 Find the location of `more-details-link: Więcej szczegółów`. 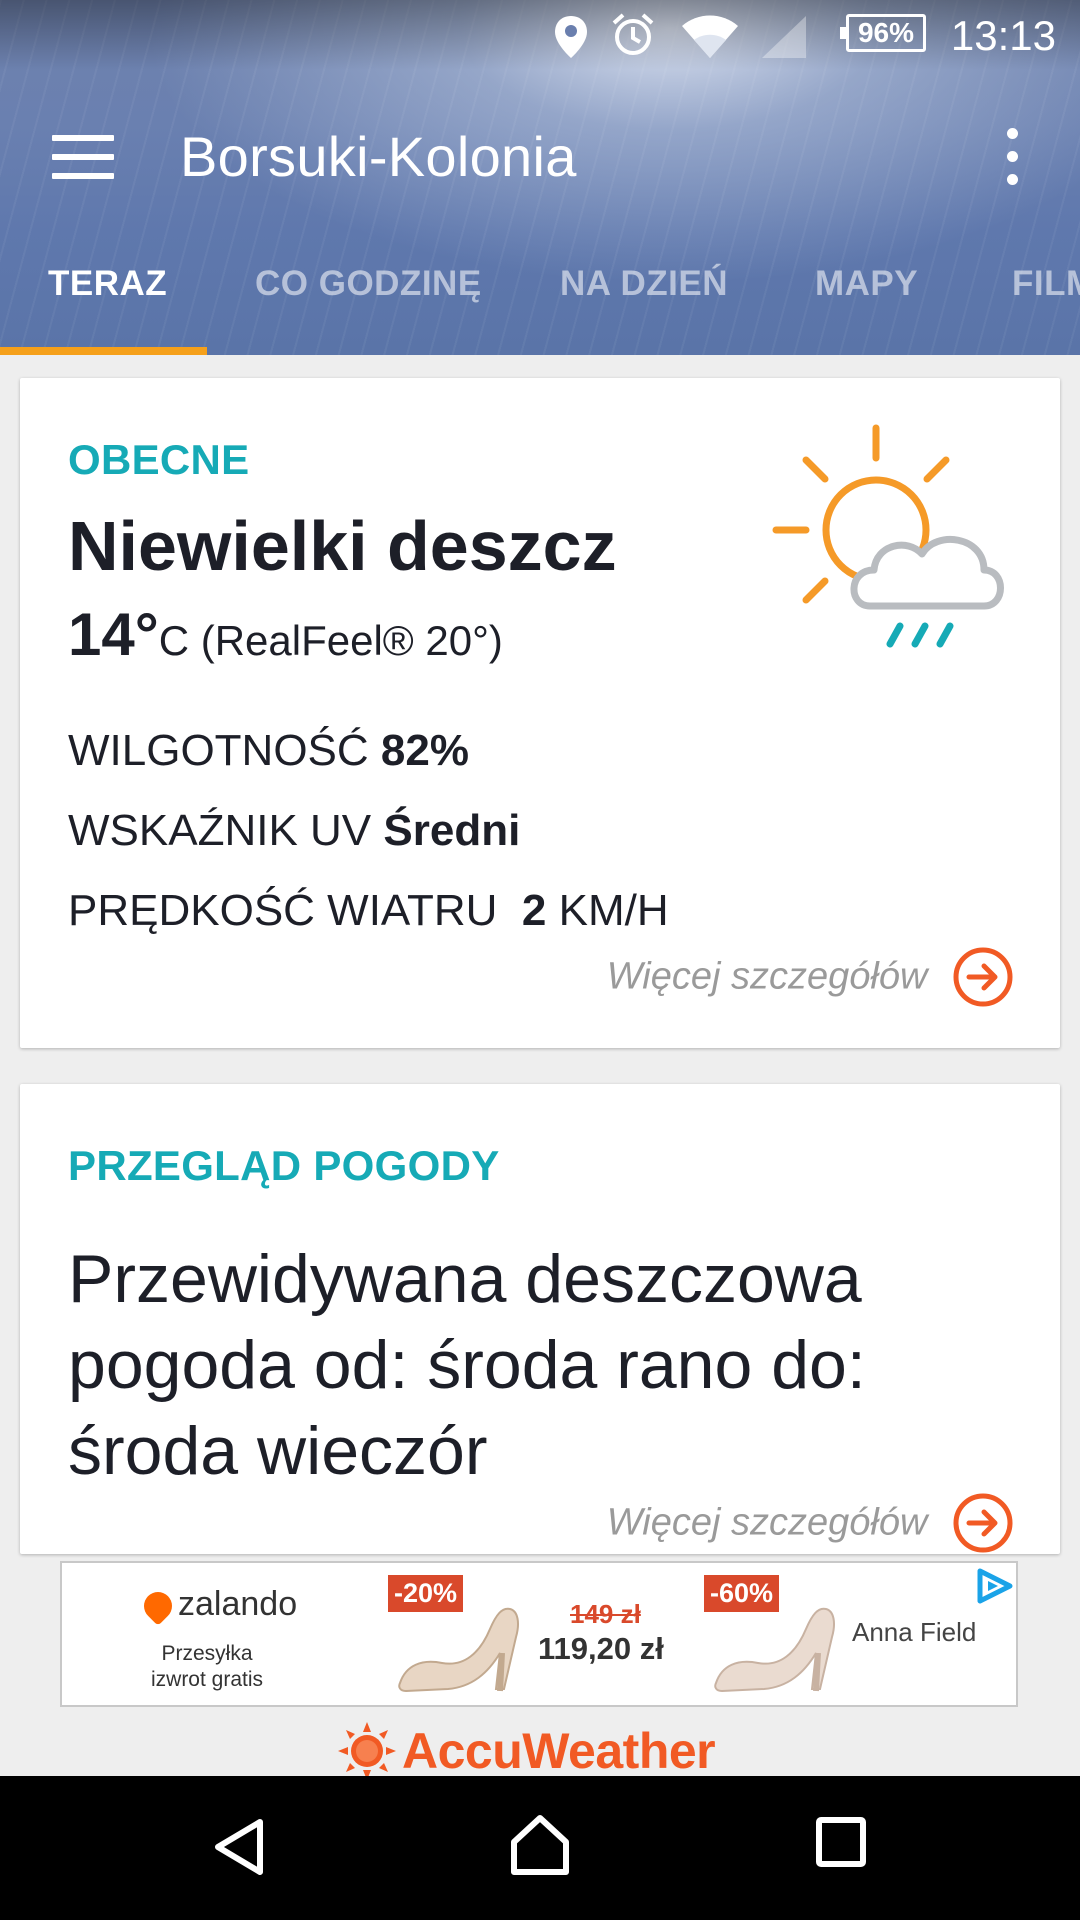

more-details-link: Więcej szczegółów is located at coordinates (810, 977).